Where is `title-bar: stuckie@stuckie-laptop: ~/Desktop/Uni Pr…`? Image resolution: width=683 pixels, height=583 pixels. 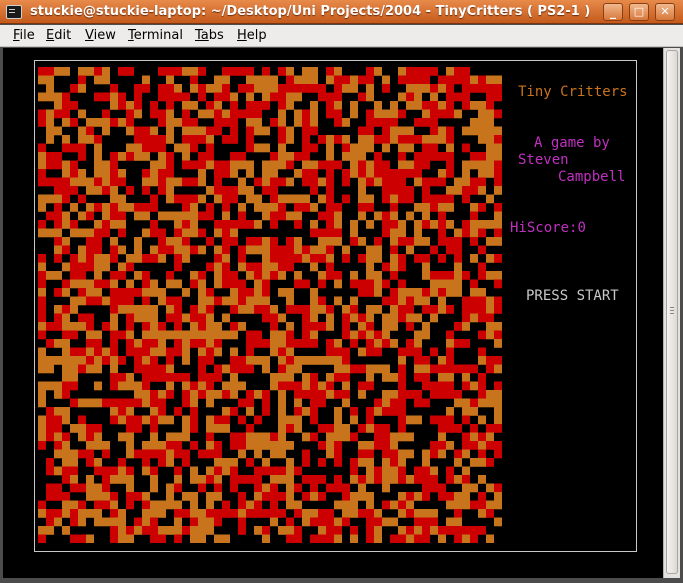 title-bar: stuckie@stuckie-laptop: ~/Desktop/Uni Pr… is located at coordinates (341, 12).